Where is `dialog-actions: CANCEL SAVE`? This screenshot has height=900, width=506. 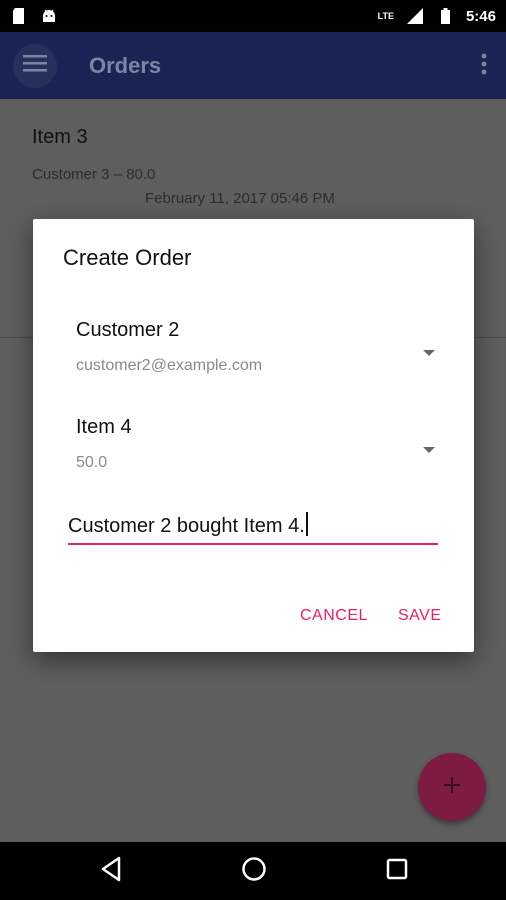
dialog-actions: CANCEL SAVE is located at coordinates (253, 619).